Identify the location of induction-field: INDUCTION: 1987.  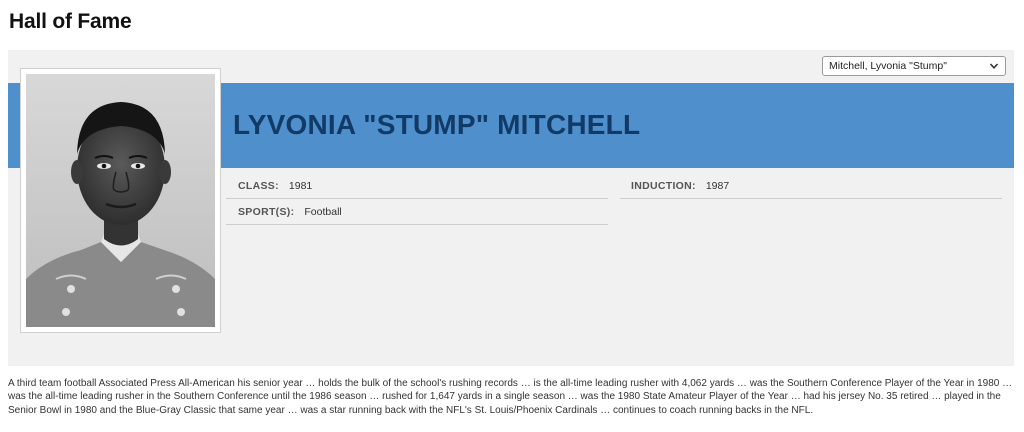
(811, 186).